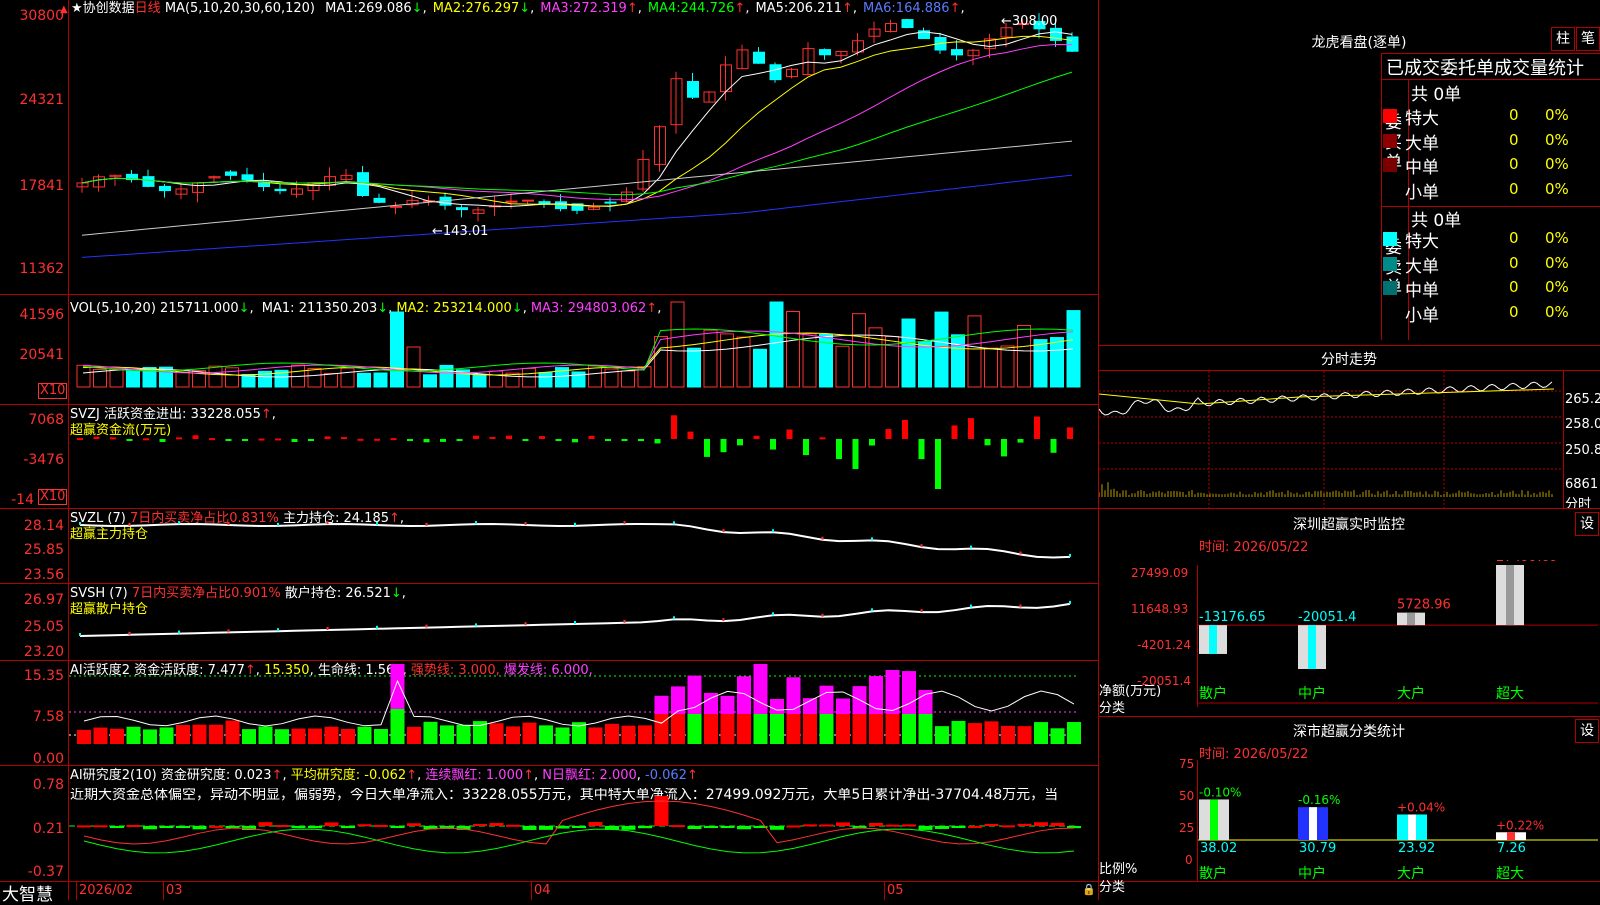 The height and width of the screenshot is (905, 1600). Describe the element at coordinates (1422, 266) in the screenshot. I see `sell-row-label-1: 大单` at that location.